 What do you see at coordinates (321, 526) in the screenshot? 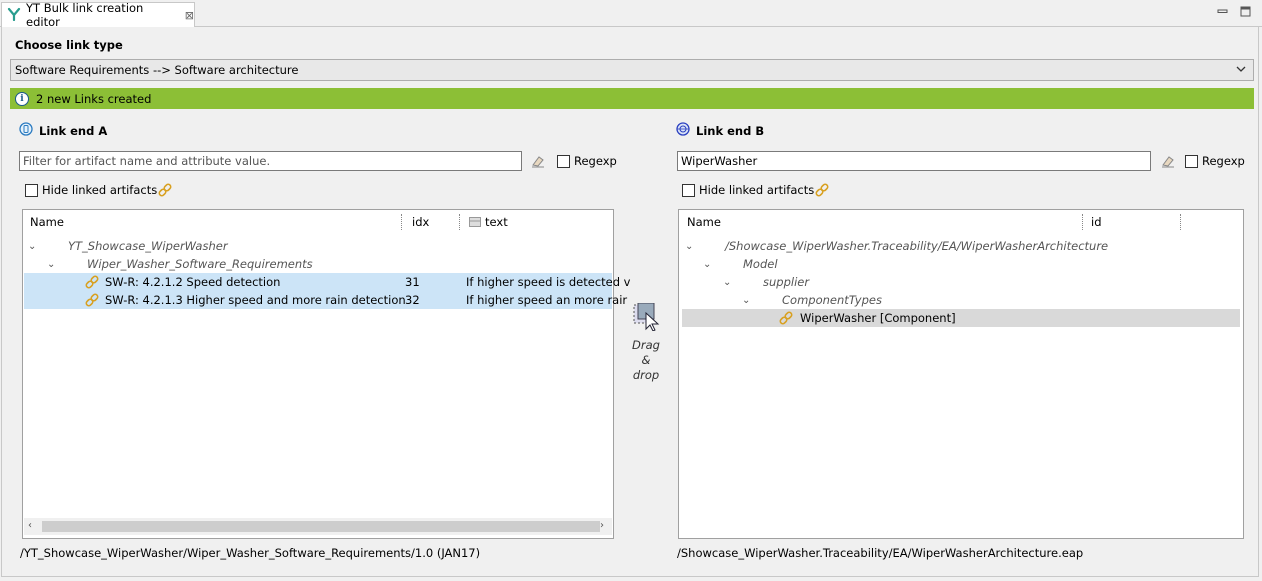
I see `scrollbar-thumb` at bounding box center [321, 526].